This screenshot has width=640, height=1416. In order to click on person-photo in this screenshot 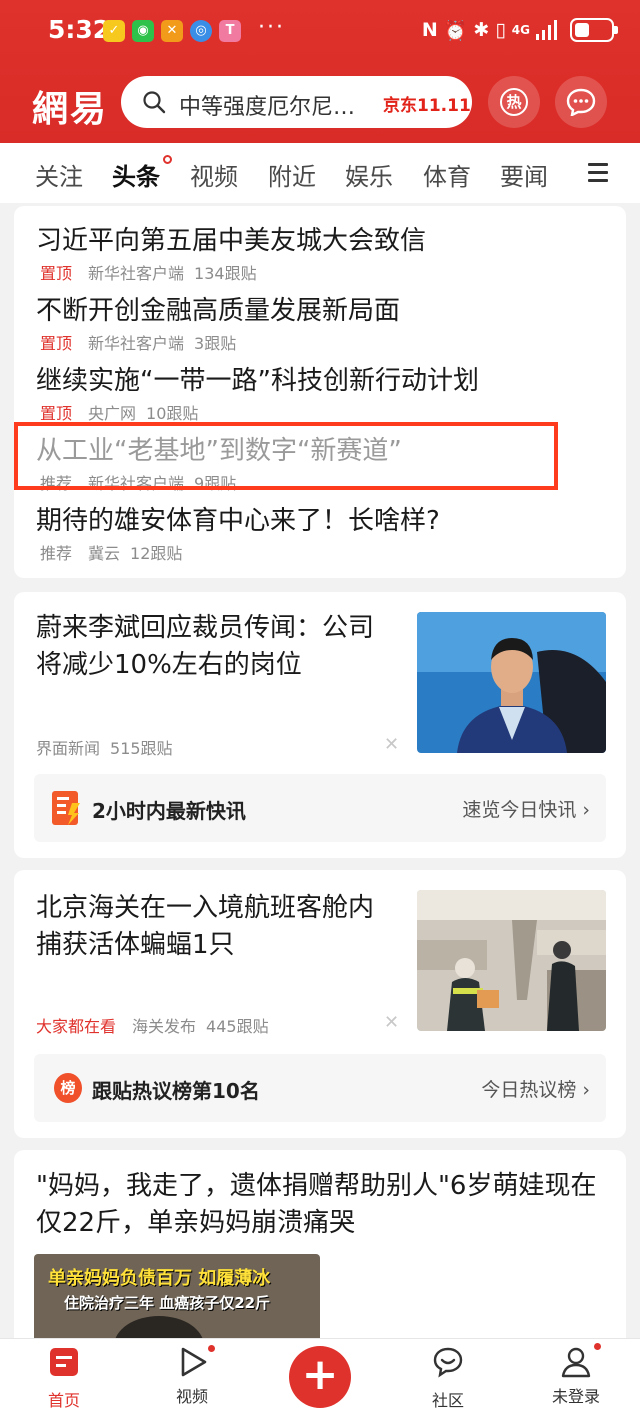, I will do `click(511, 682)`.